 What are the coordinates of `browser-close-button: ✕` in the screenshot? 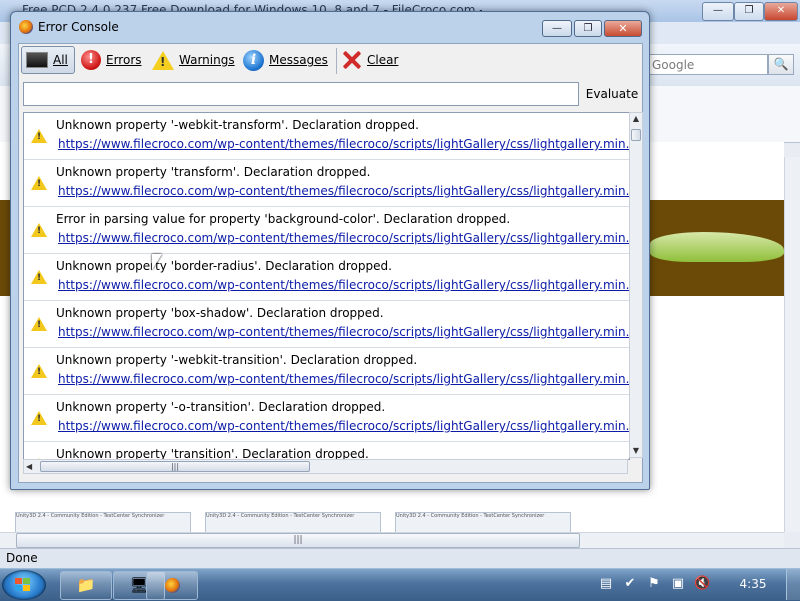 It's located at (781, 11).